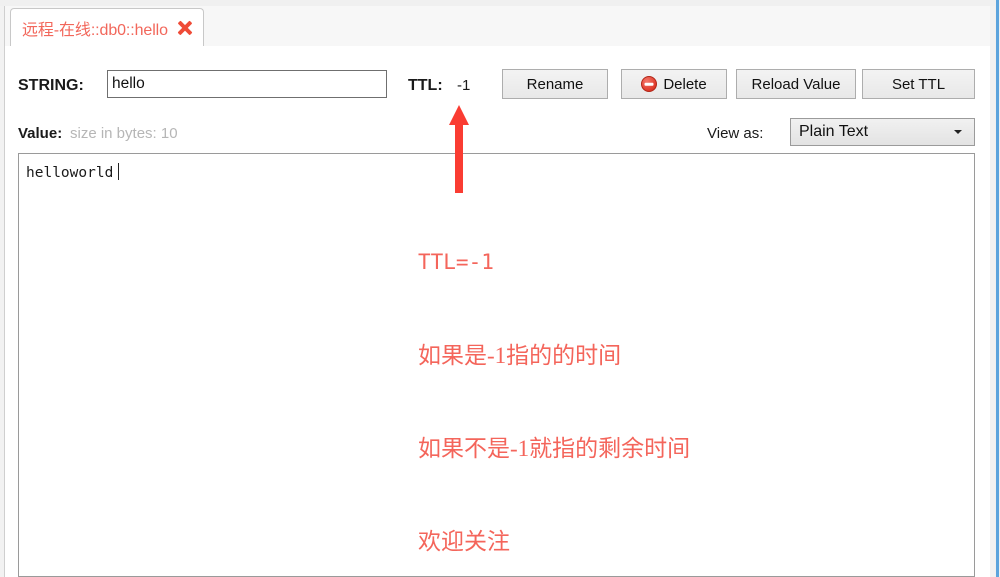 Image resolution: width=1000 pixels, height=577 pixels. I want to click on ttl-label: TTL:, so click(425, 85).